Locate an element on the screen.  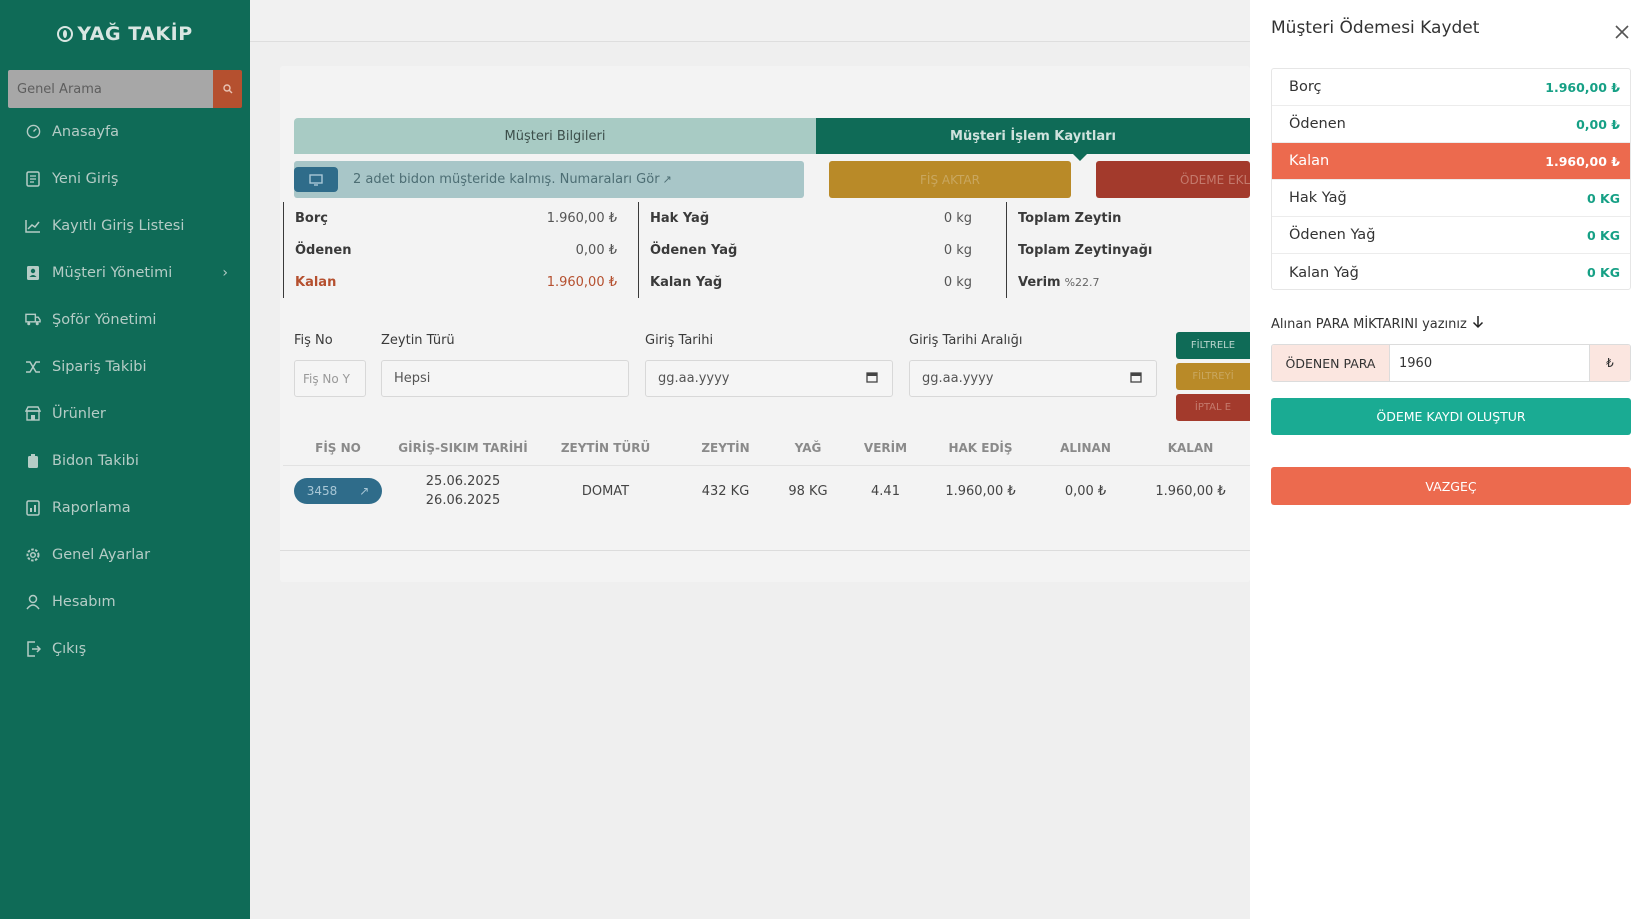
create-payment-button: ÖDEME KAYDI OLUŞTUR is located at coordinates (1451, 416).